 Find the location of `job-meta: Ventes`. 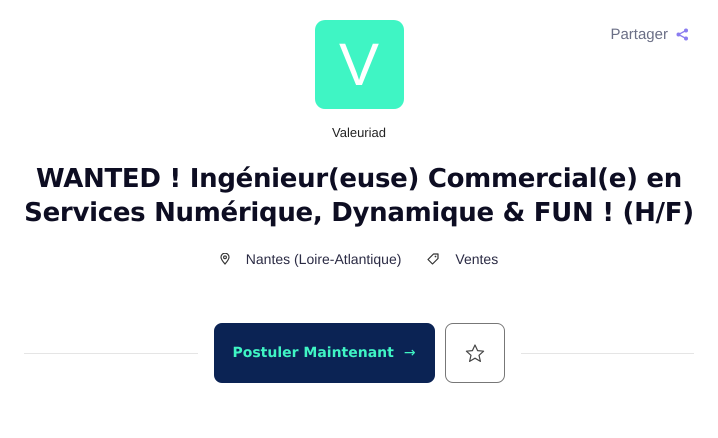

job-meta: Ventes is located at coordinates (476, 259).